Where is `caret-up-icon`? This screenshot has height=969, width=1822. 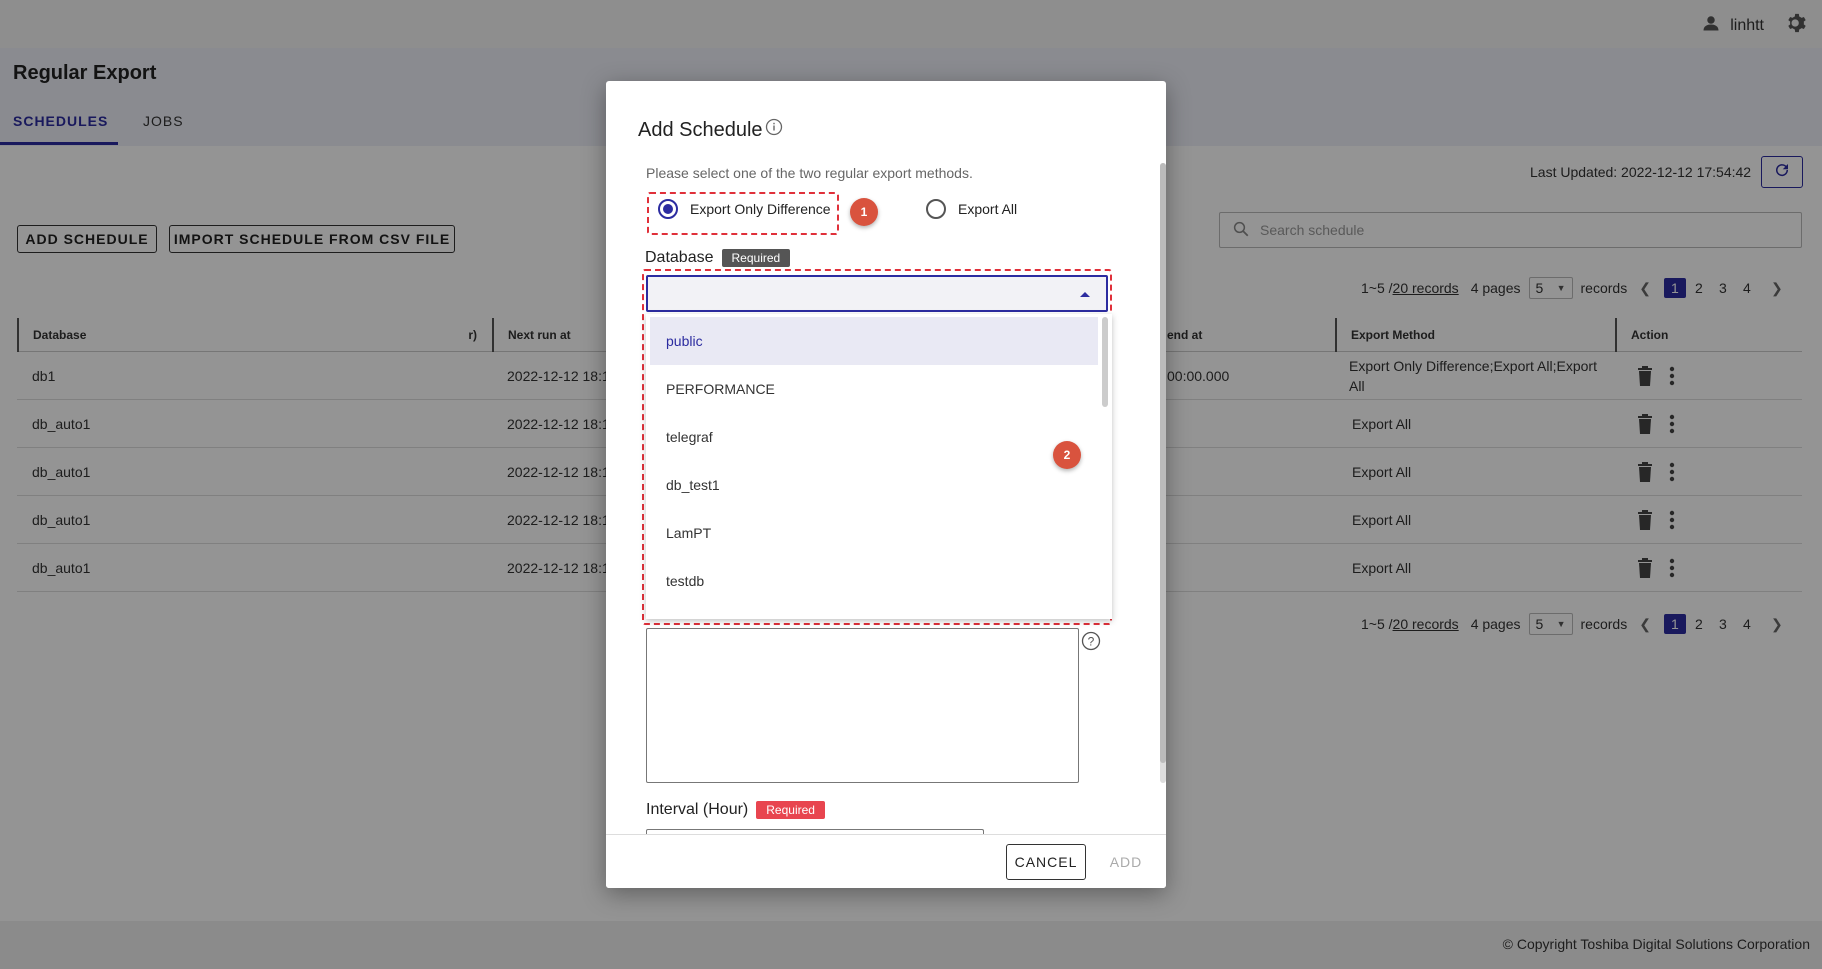
caret-up-icon is located at coordinates (1085, 294).